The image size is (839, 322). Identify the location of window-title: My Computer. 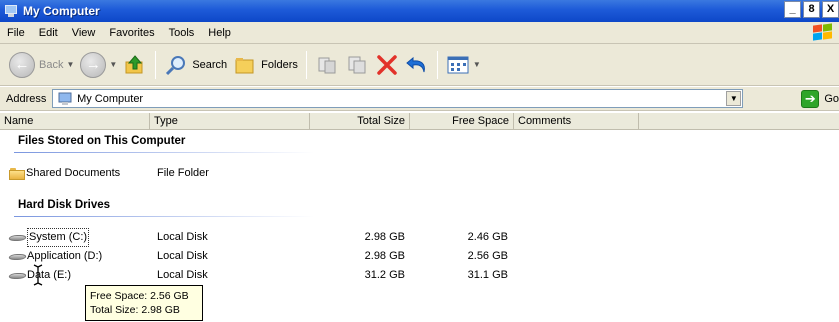
(61, 11).